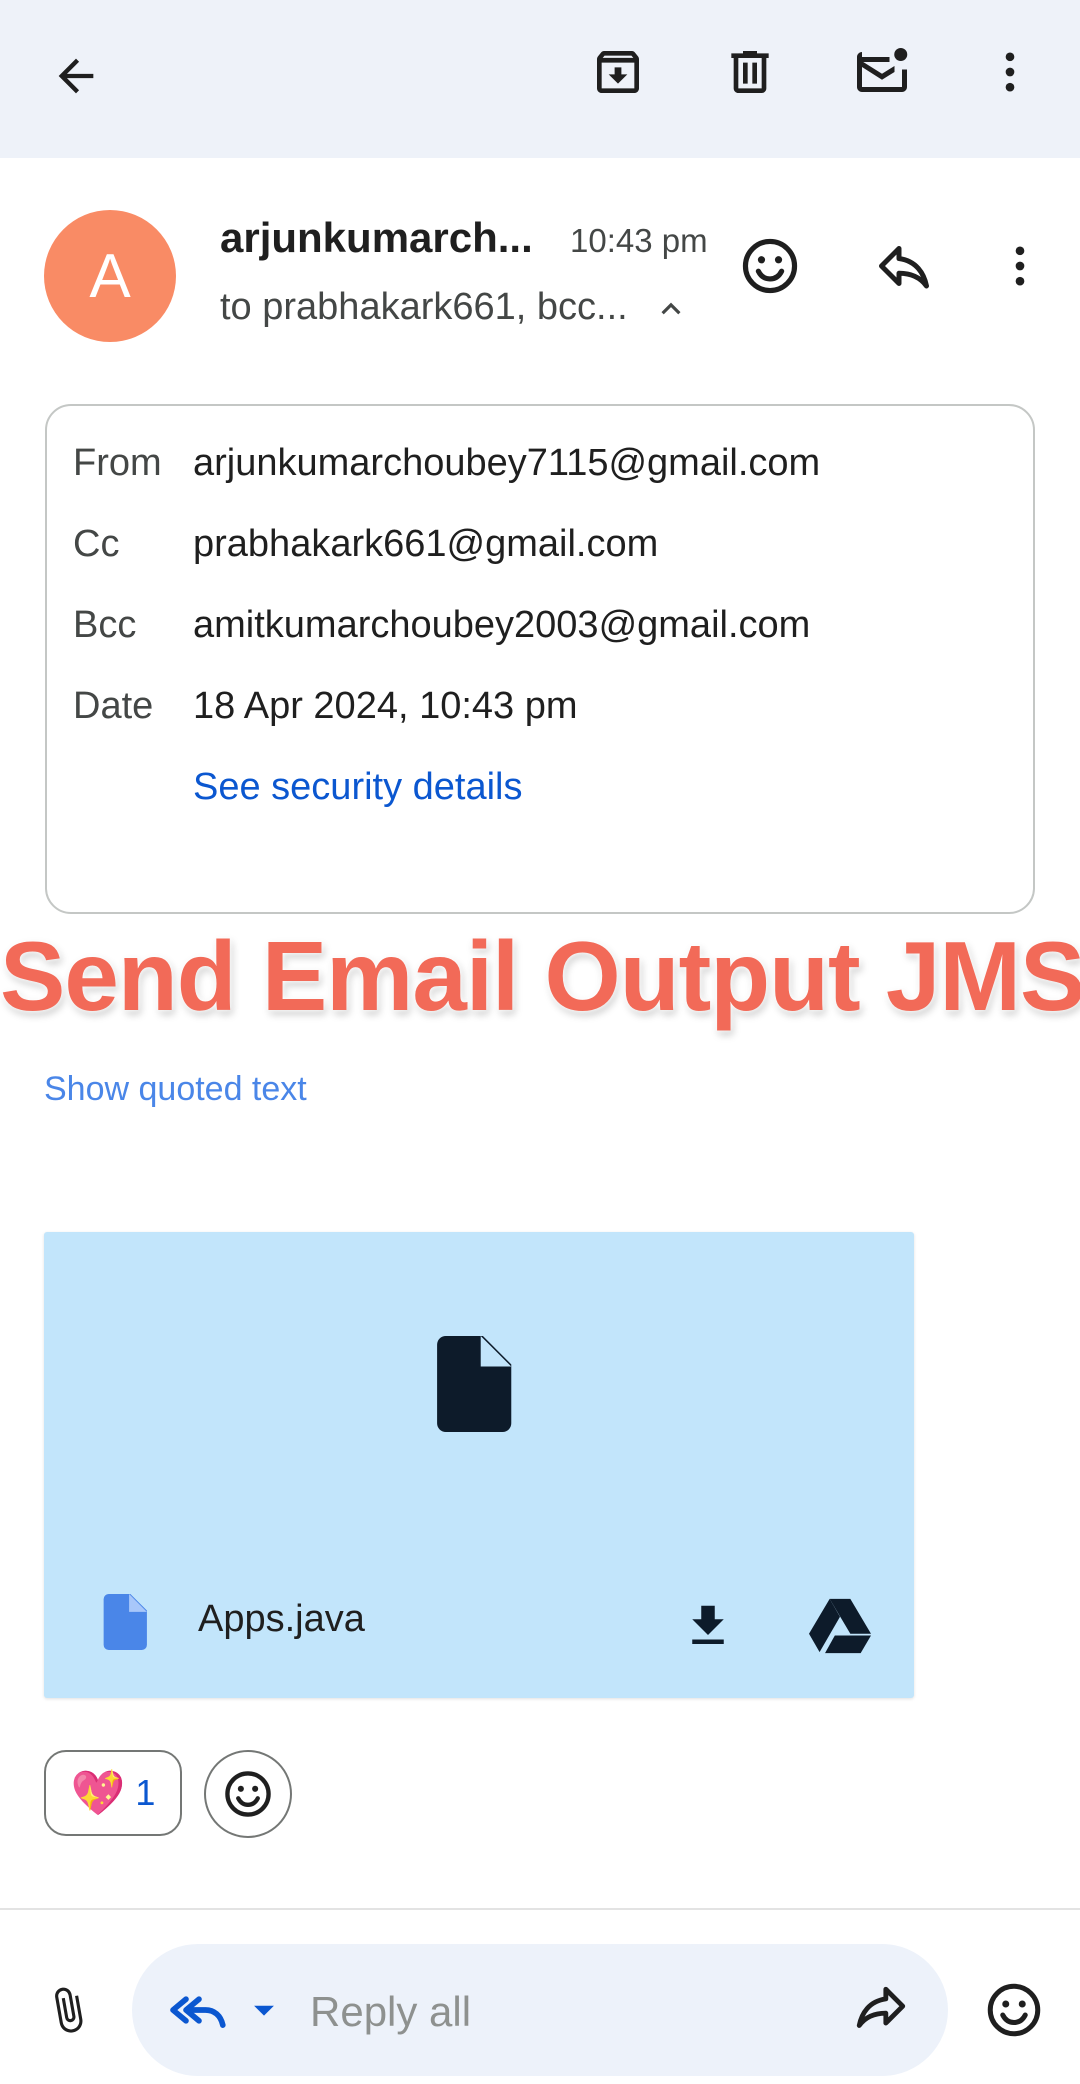 This screenshot has width=1080, height=2084. What do you see at coordinates (708, 1626) in the screenshot?
I see `download-icon` at bounding box center [708, 1626].